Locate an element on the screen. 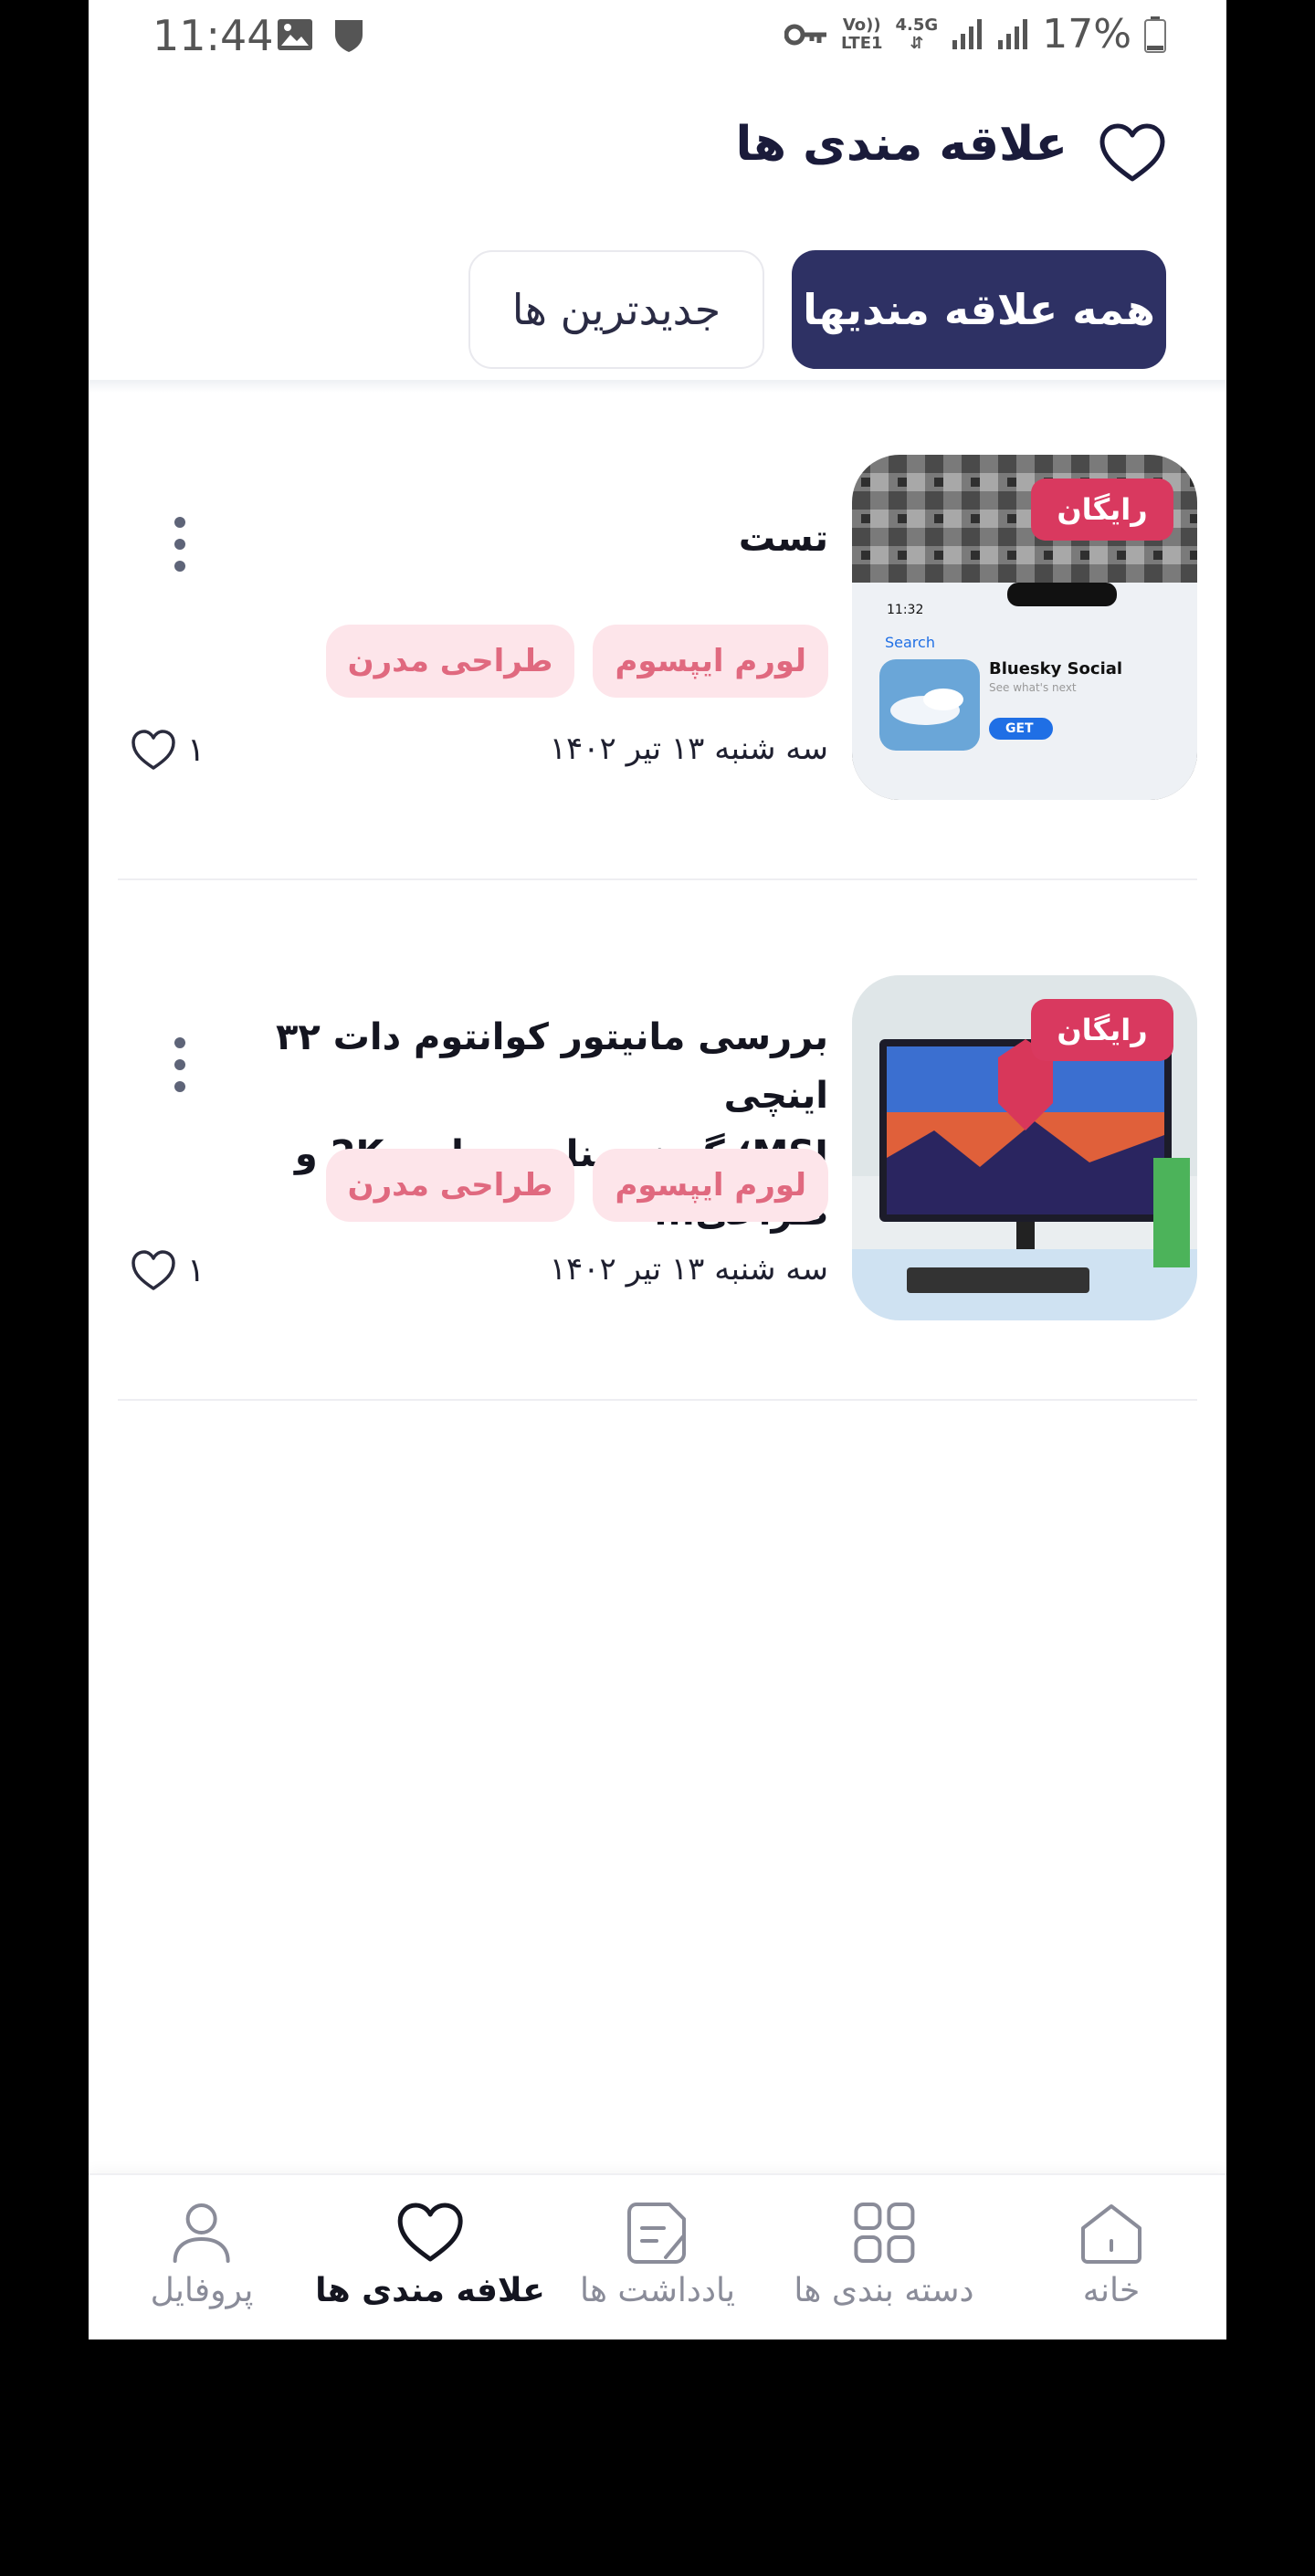 The height and width of the screenshot is (2576, 1315). key-icon is located at coordinates (805, 34).